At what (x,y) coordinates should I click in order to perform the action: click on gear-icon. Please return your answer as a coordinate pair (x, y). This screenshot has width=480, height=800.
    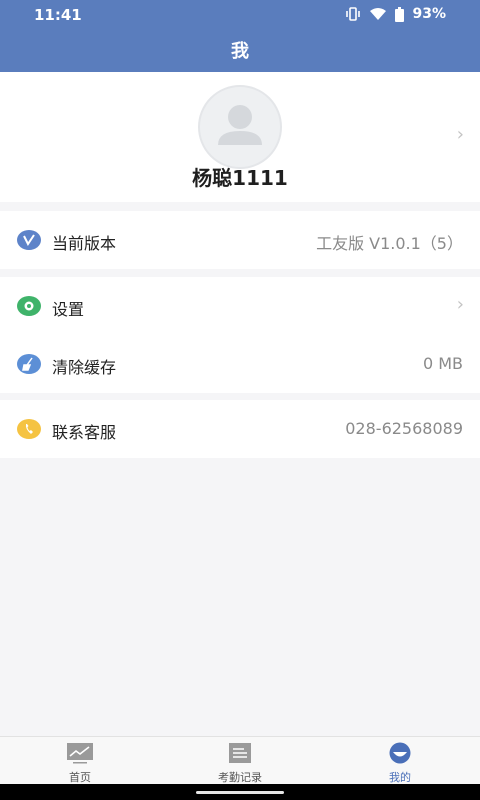
    Looking at the image, I should click on (29, 306).